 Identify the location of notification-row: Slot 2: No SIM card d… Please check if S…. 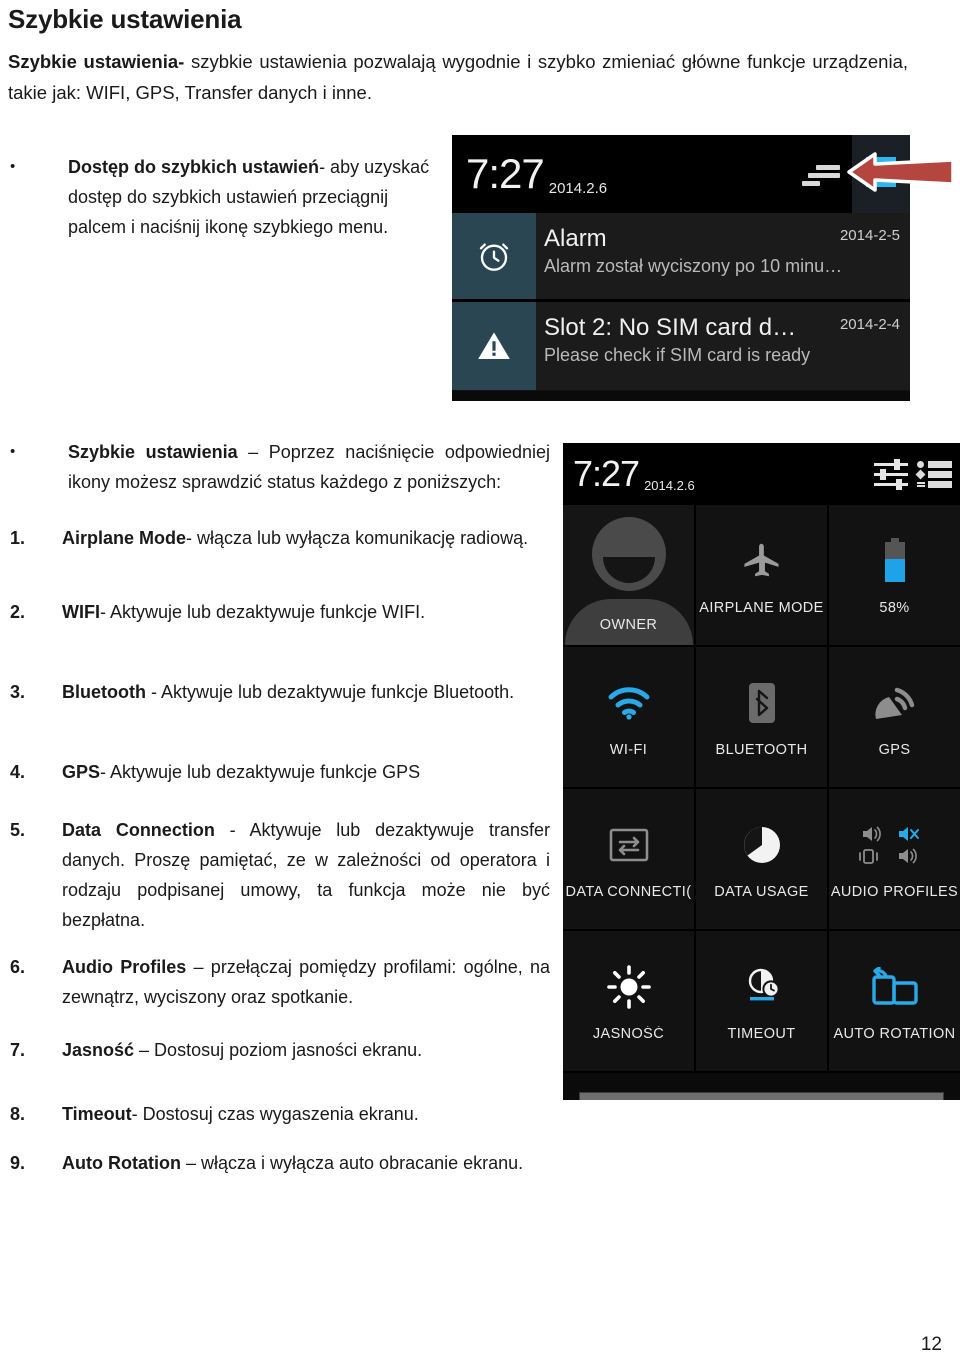
(681, 346).